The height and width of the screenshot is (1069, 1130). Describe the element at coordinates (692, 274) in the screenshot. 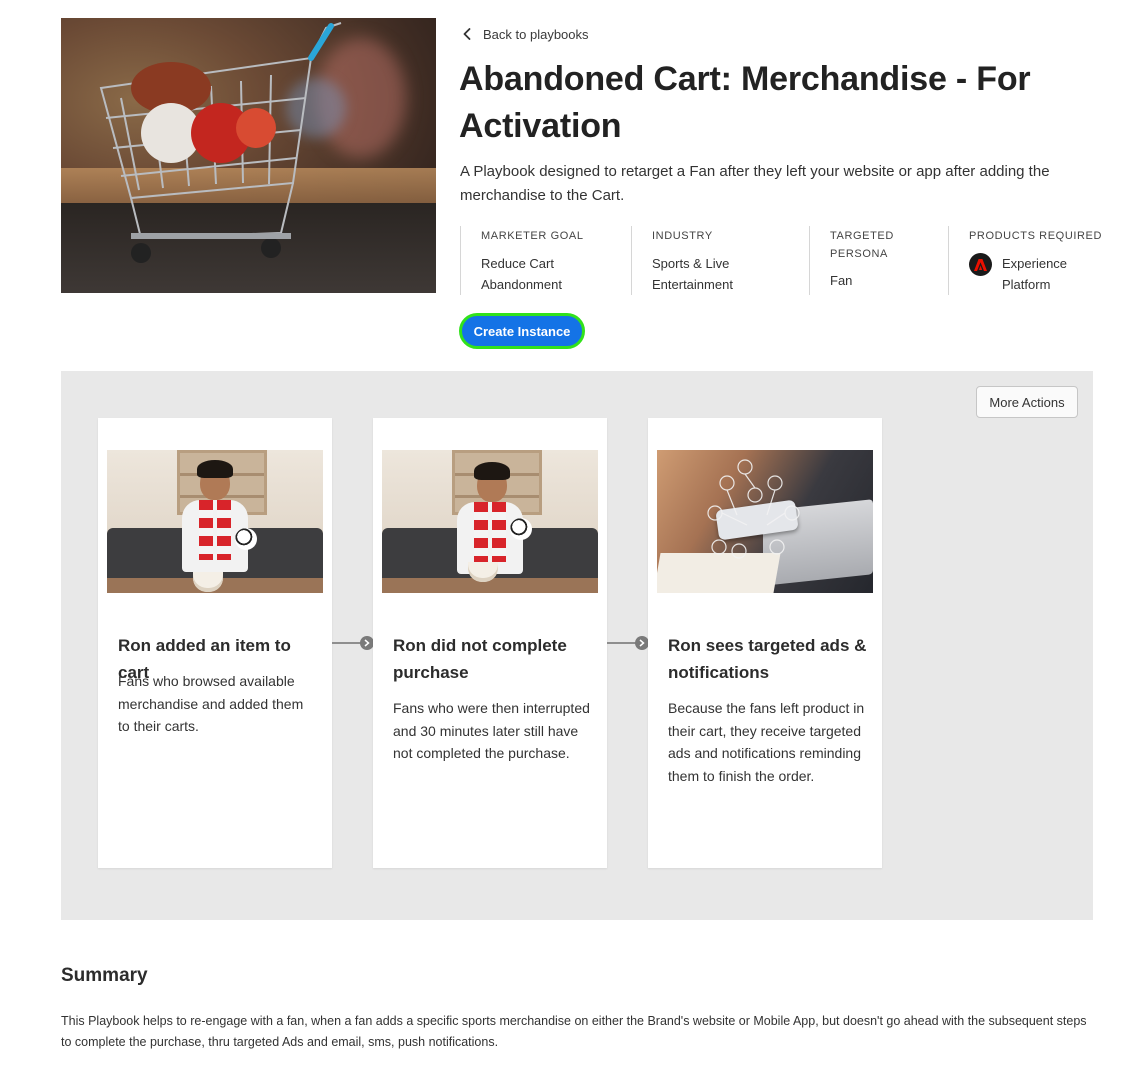

I see `meta-value: Sports & Live Entertainment` at that location.